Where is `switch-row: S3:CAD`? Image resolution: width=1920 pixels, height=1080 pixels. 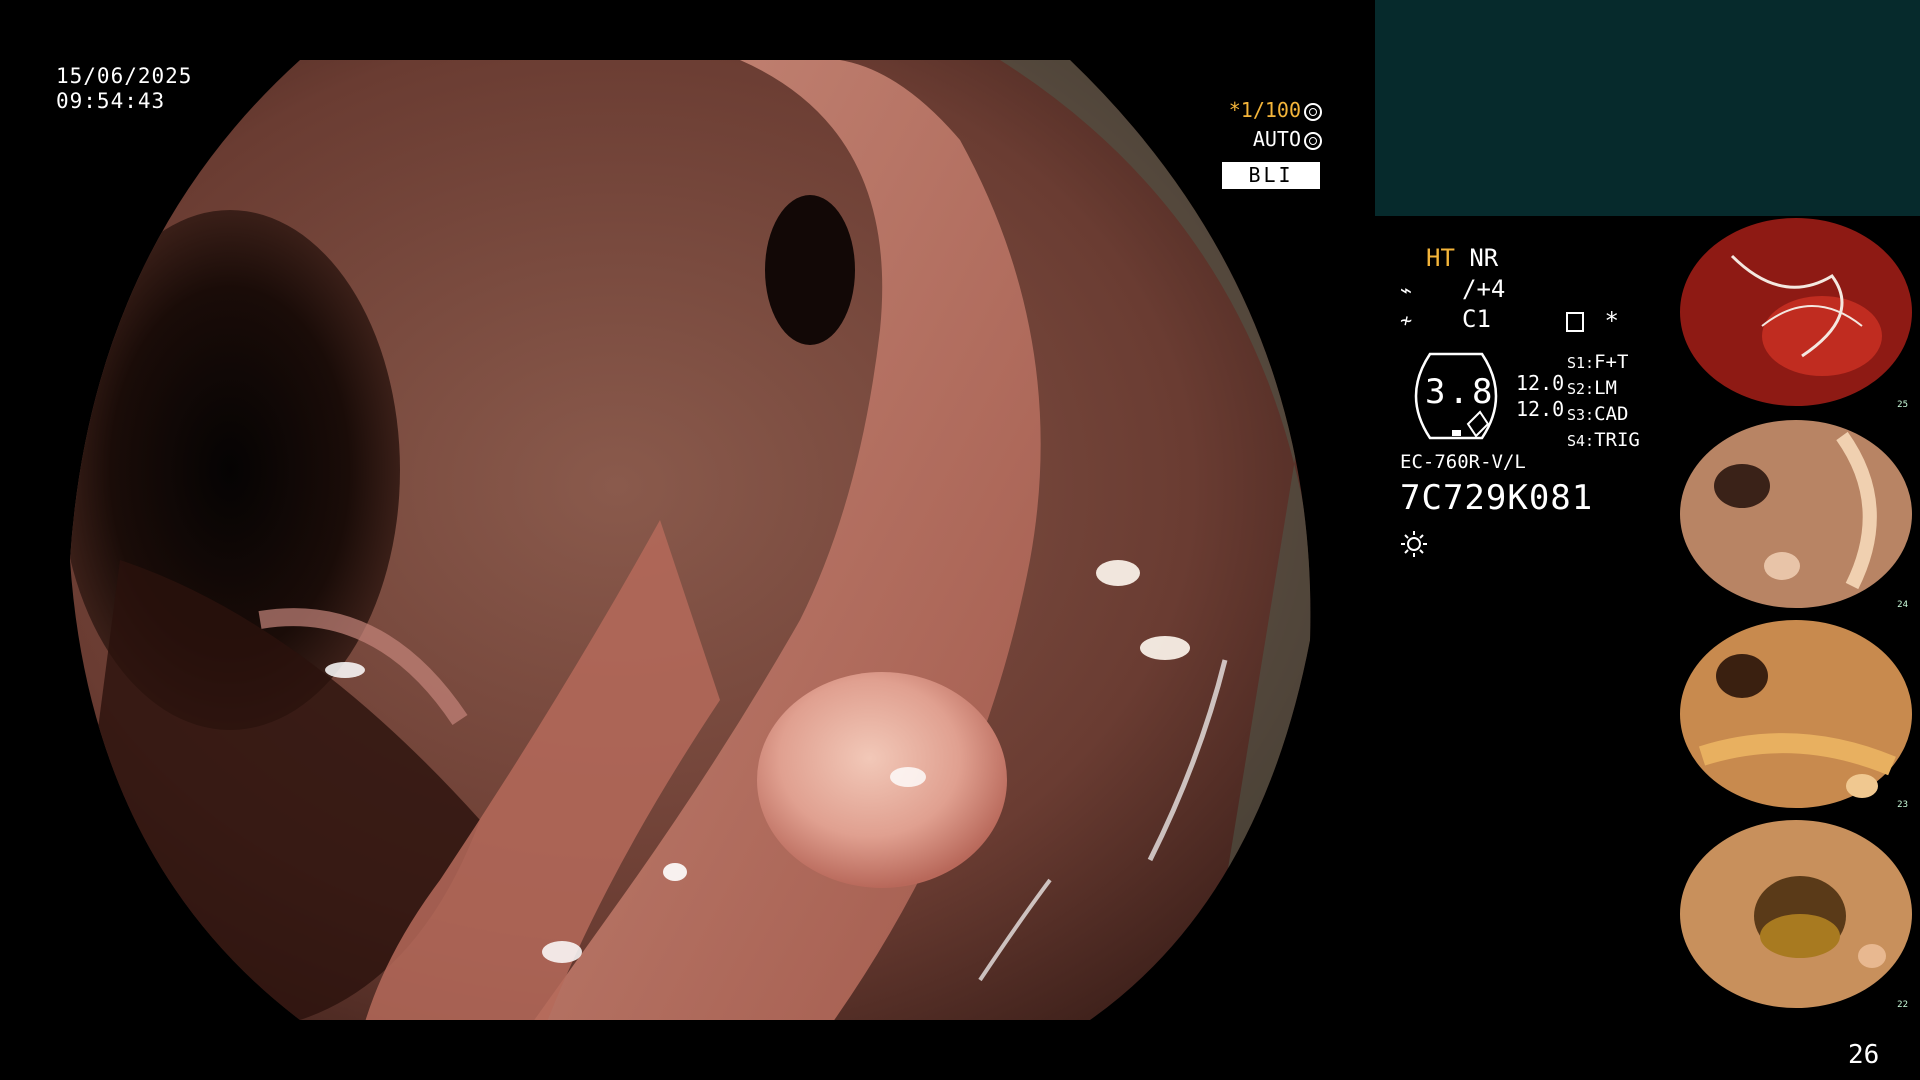
switch-row: S3:CAD is located at coordinates (1598, 414).